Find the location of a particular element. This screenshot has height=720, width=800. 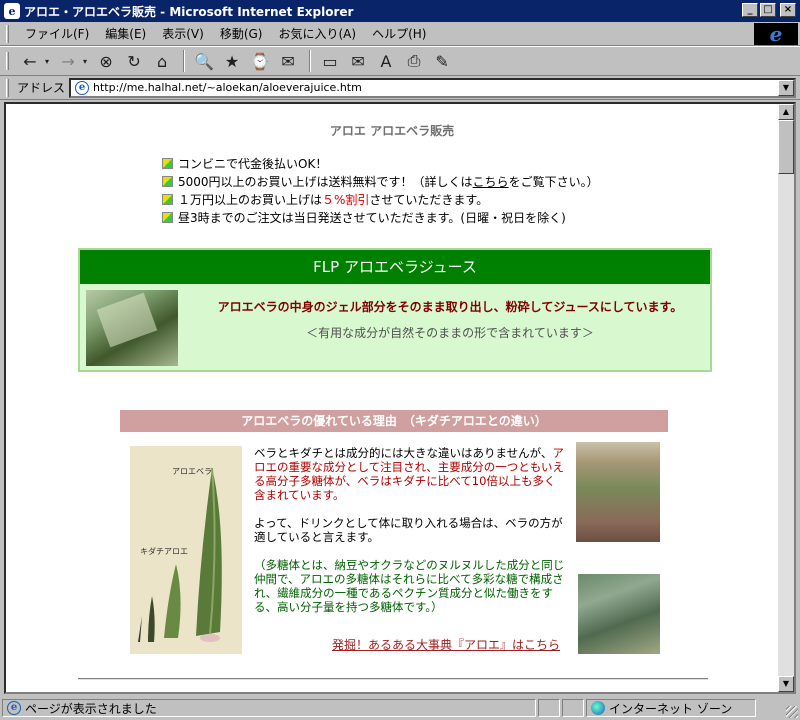

security-zone-cell: インターネット ゾーン is located at coordinates (671, 708).